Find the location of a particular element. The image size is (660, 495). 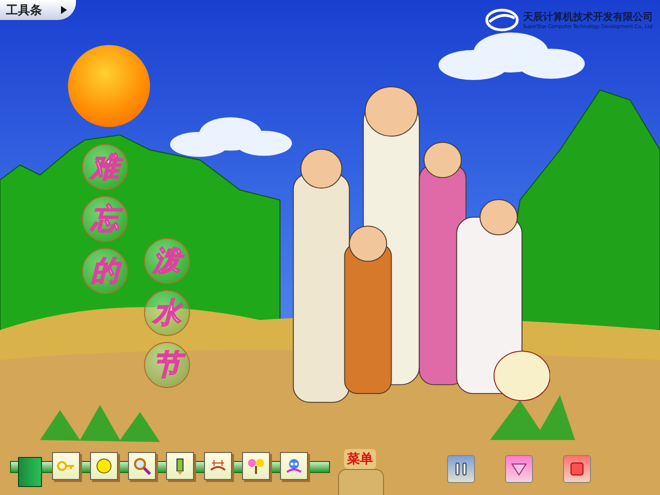

title-character: 的 is located at coordinates (105, 271).